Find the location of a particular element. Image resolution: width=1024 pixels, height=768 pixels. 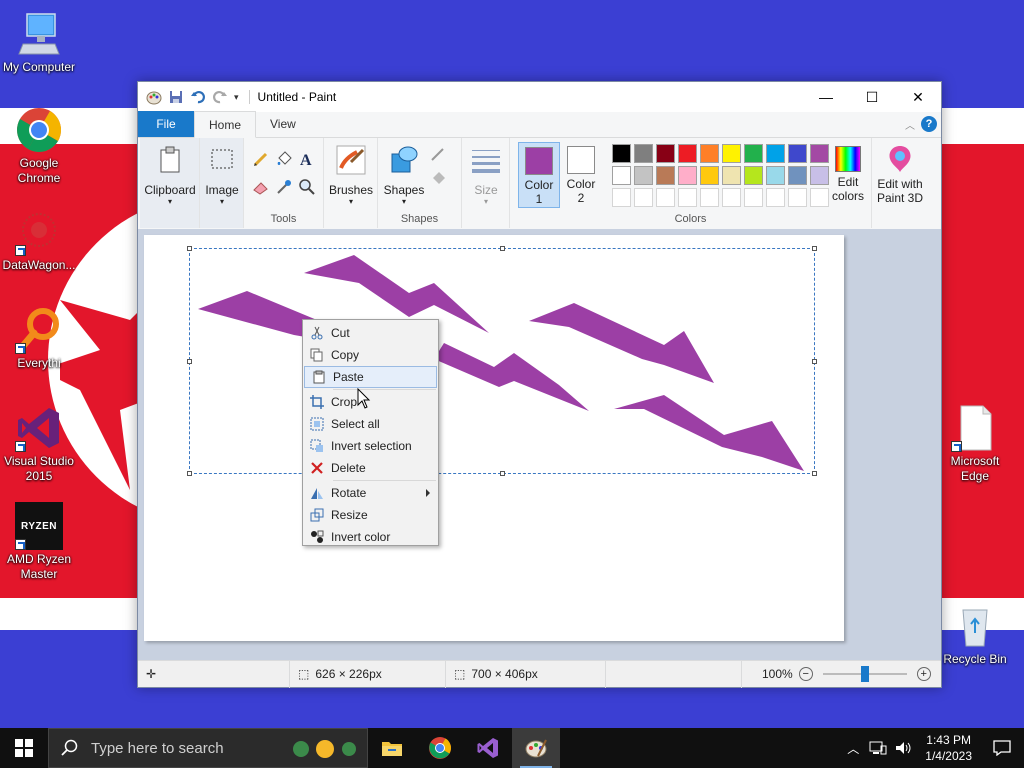

menu-item-paste: Paste is located at coordinates (370, 377).